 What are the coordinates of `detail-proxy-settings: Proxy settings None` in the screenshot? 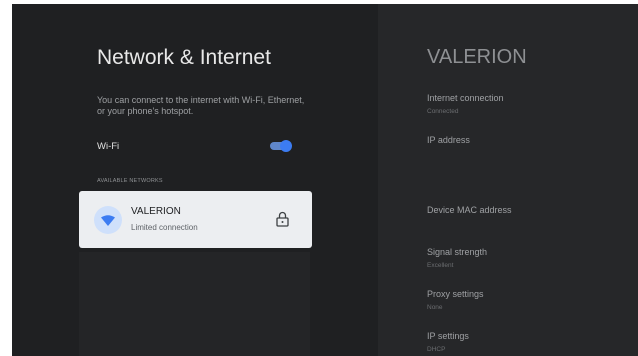 It's located at (455, 300).